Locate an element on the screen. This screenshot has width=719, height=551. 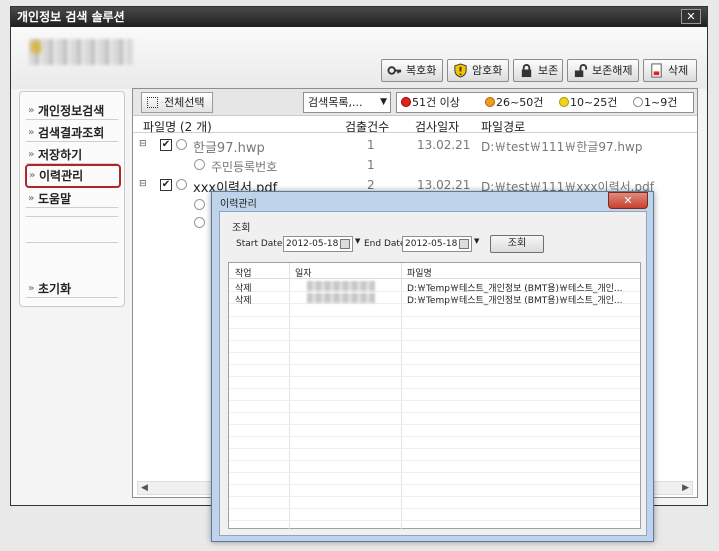
results-header: 파일명 (2 개) 검출건수 검사일자 파일경로 is located at coordinates (415, 126).